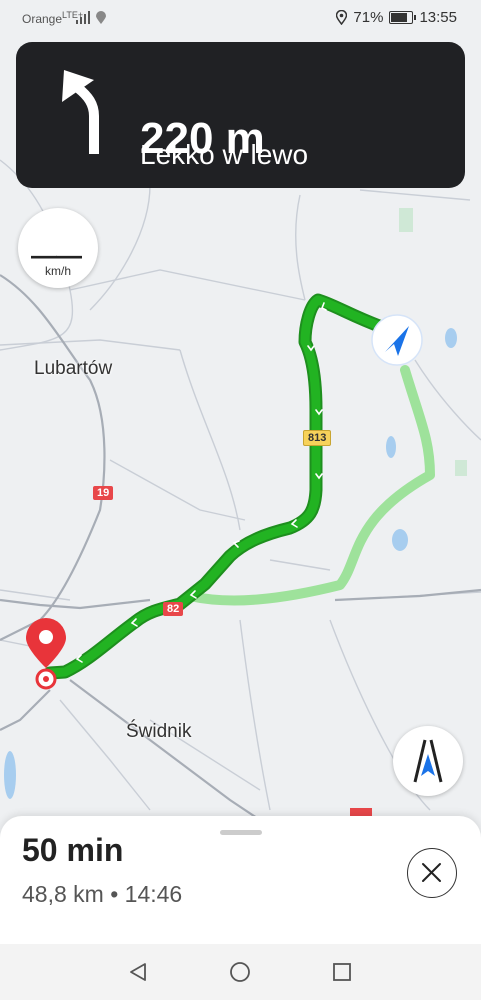 The image size is (481, 1000). What do you see at coordinates (241, 832) in the screenshot?
I see `sheet-drag-handle` at bounding box center [241, 832].